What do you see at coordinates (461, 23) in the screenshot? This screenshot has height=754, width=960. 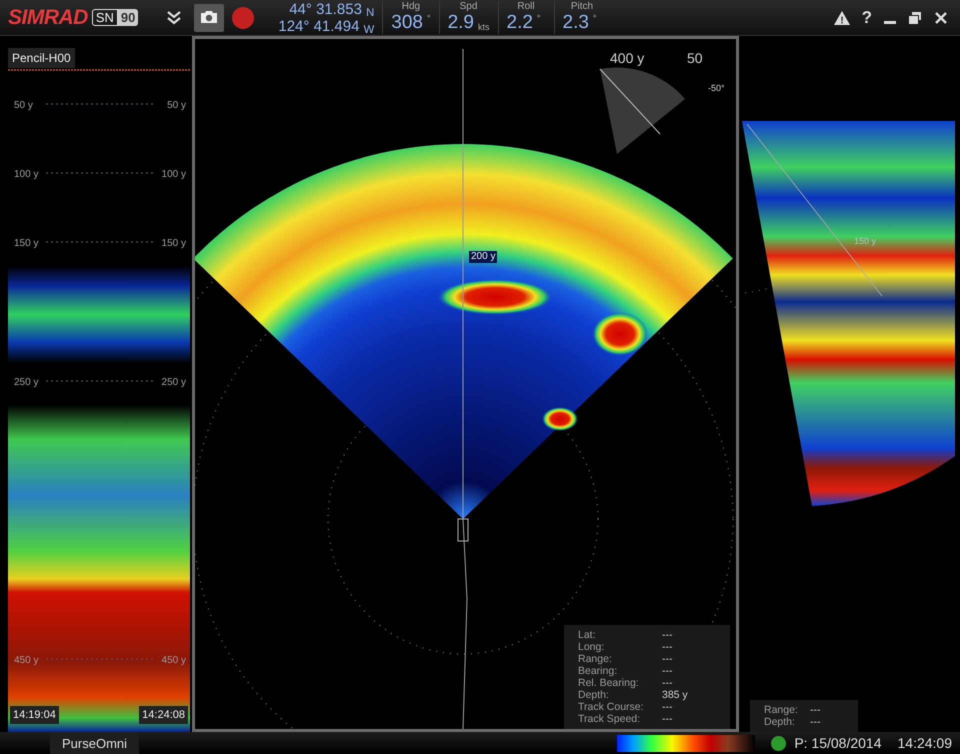 I see `readout-value: 2.9` at bounding box center [461, 23].